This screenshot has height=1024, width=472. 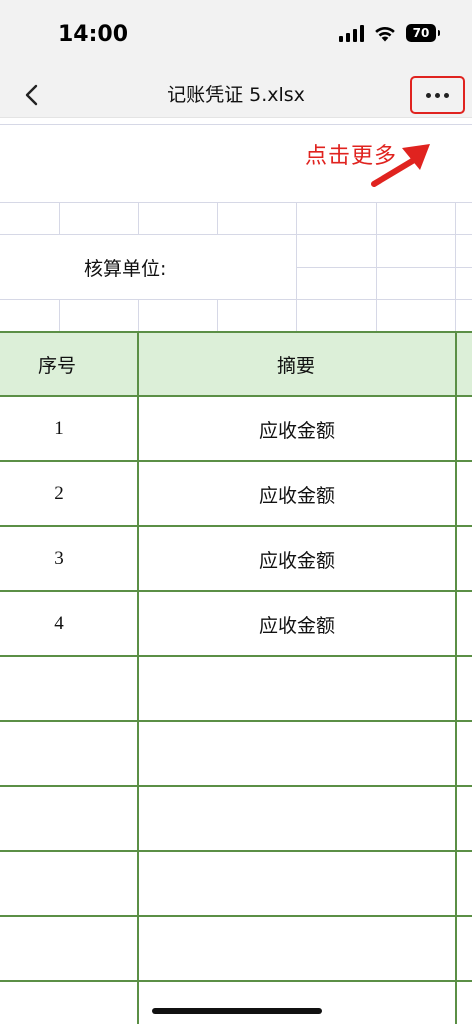 I want to click on battery-icon: 70, so click(x=423, y=33).